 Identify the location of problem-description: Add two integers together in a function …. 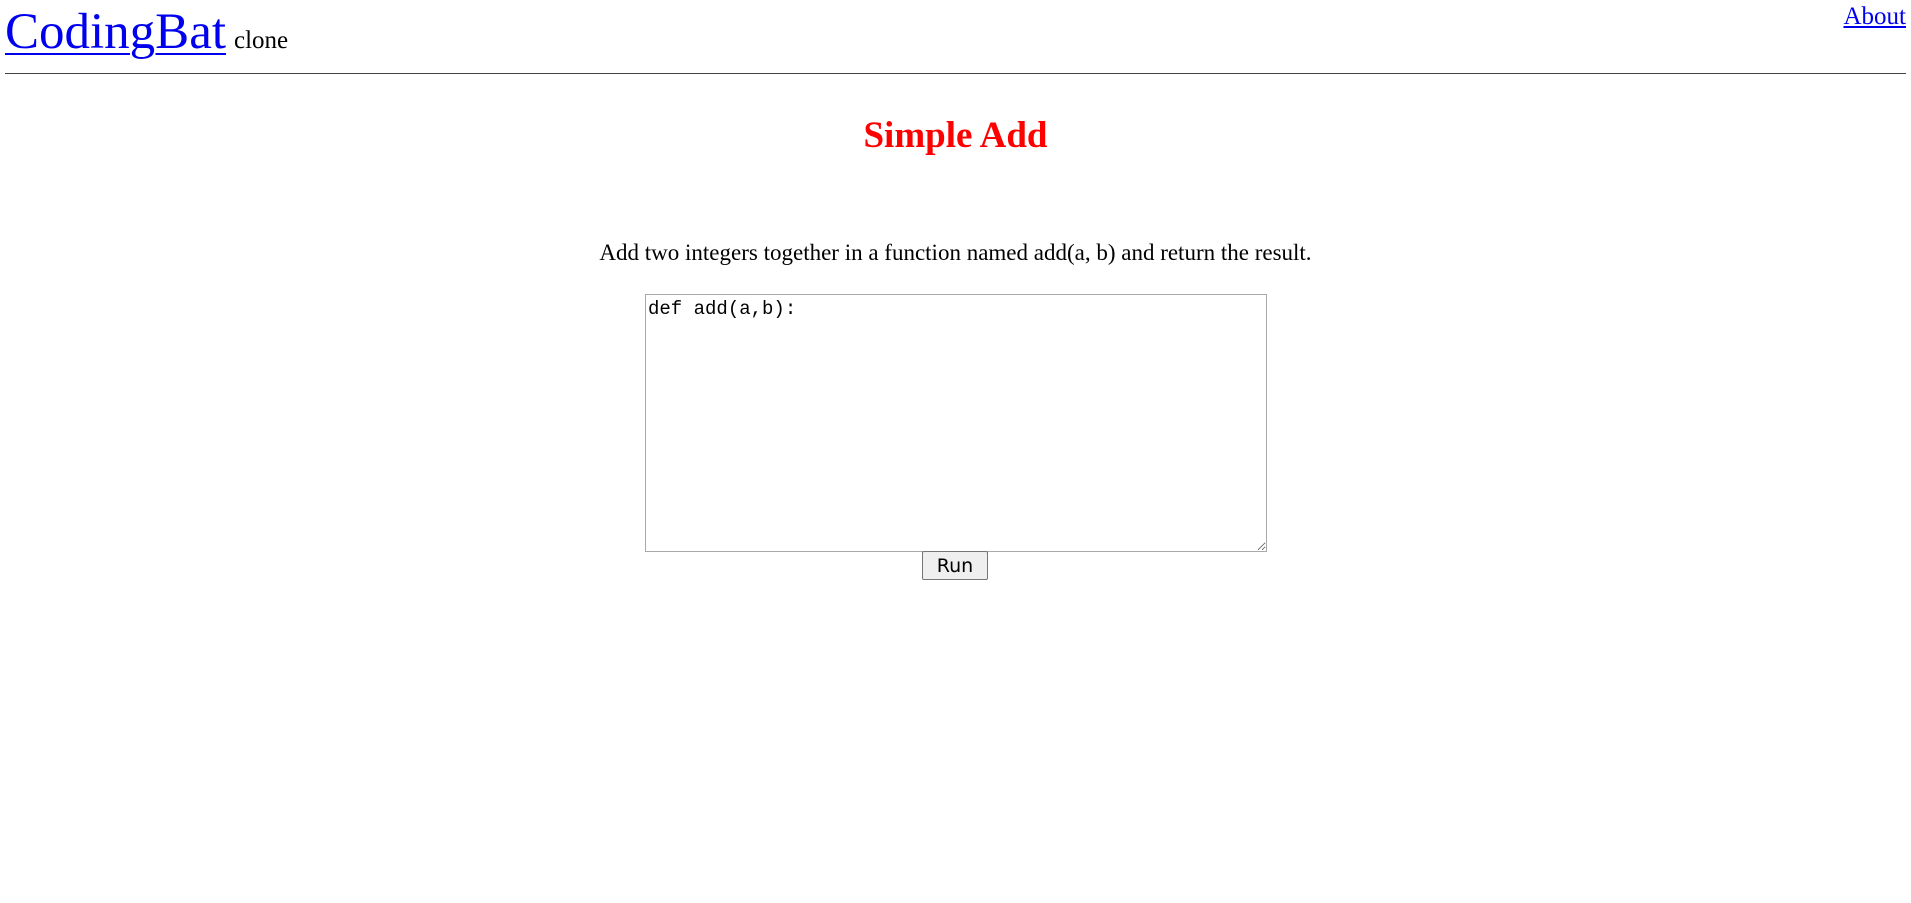
(955, 252).